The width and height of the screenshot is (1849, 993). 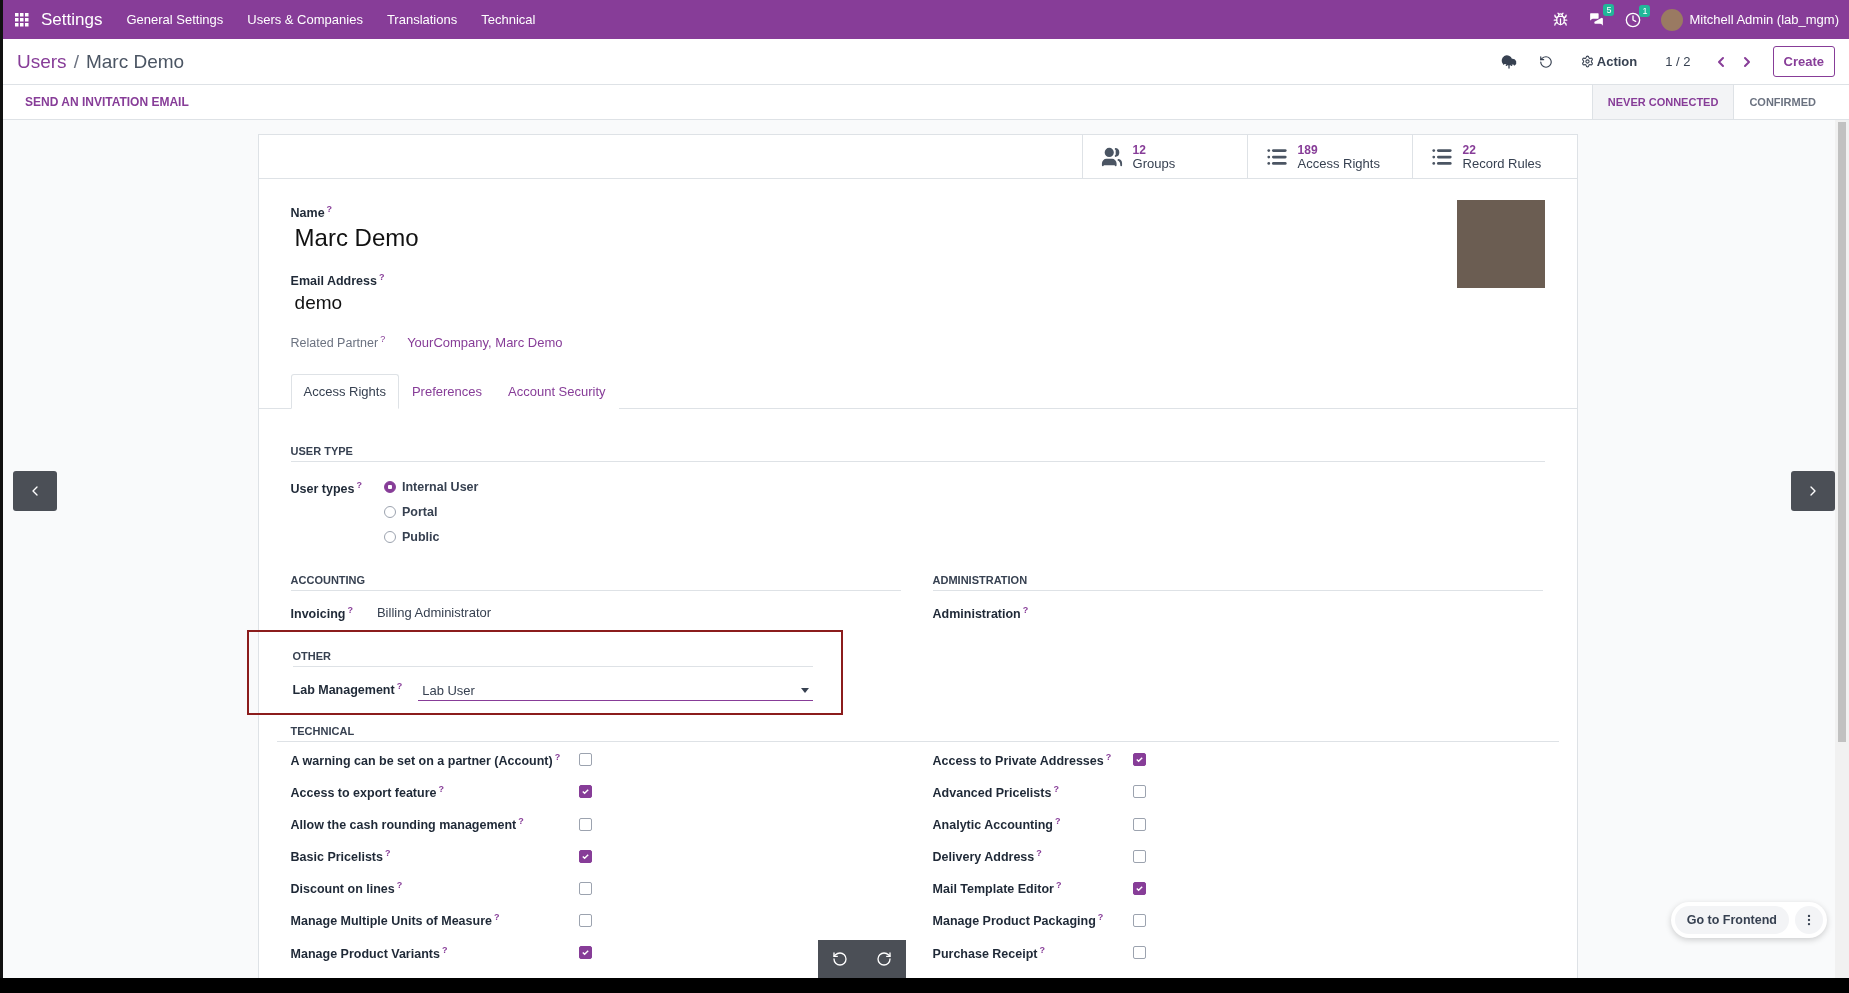 What do you see at coordinates (72, 19) in the screenshot?
I see `app-name: Settings` at bounding box center [72, 19].